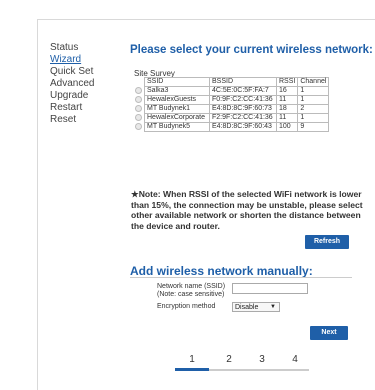 The image size is (375, 390). Describe the element at coordinates (192, 369) in the screenshot. I see `step-progress-bar-active` at that location.